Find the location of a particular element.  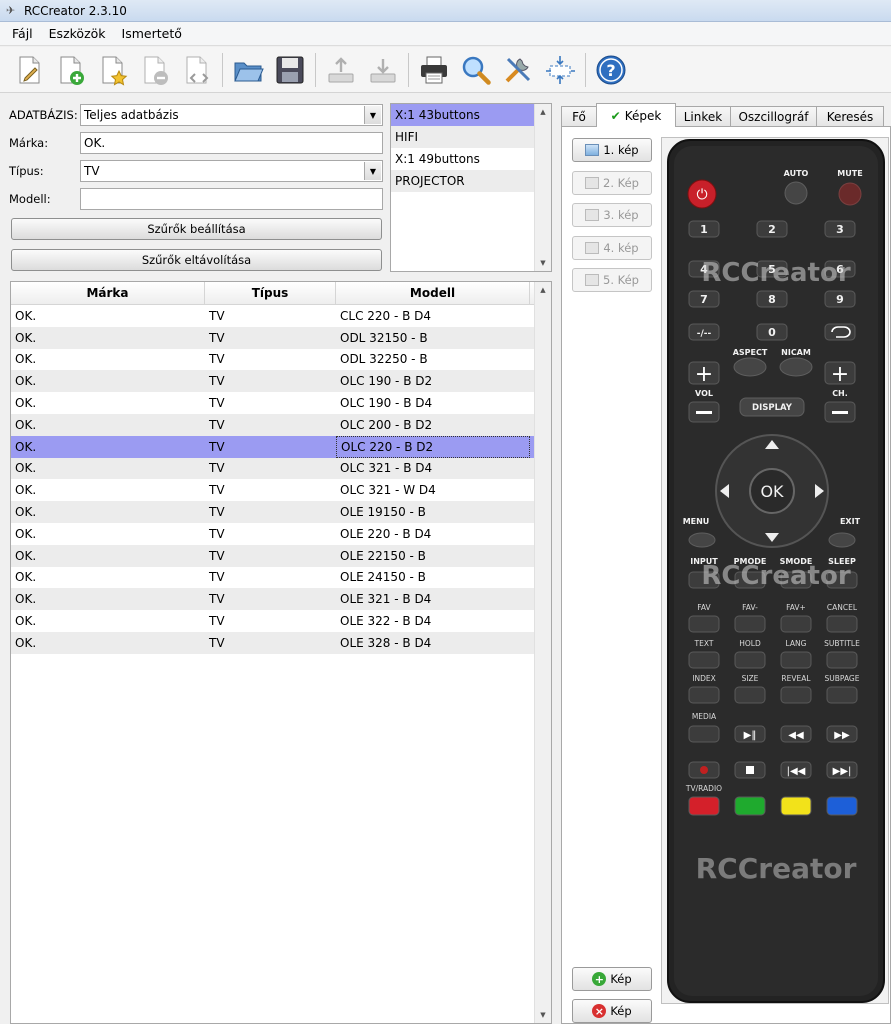

add-icon: + is located at coordinates (599, 979).